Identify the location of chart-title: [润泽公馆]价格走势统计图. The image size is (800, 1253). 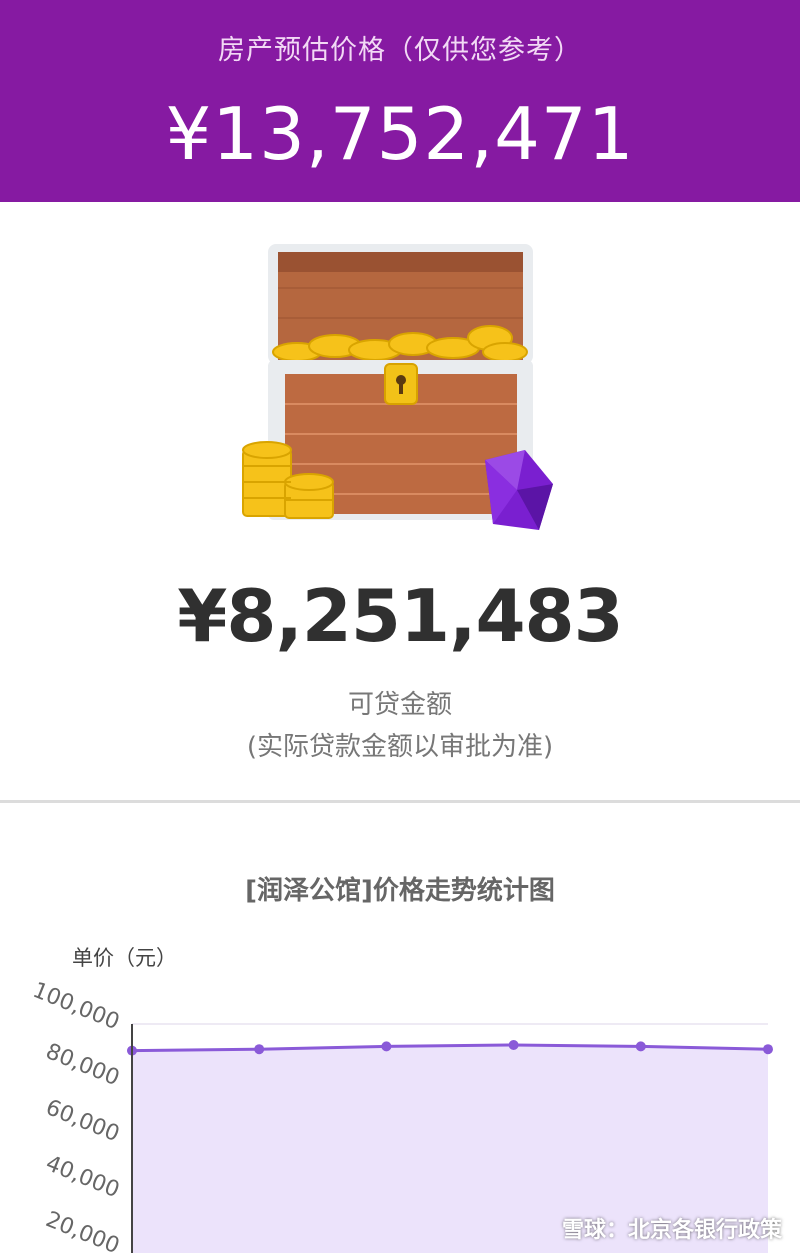
(400, 891).